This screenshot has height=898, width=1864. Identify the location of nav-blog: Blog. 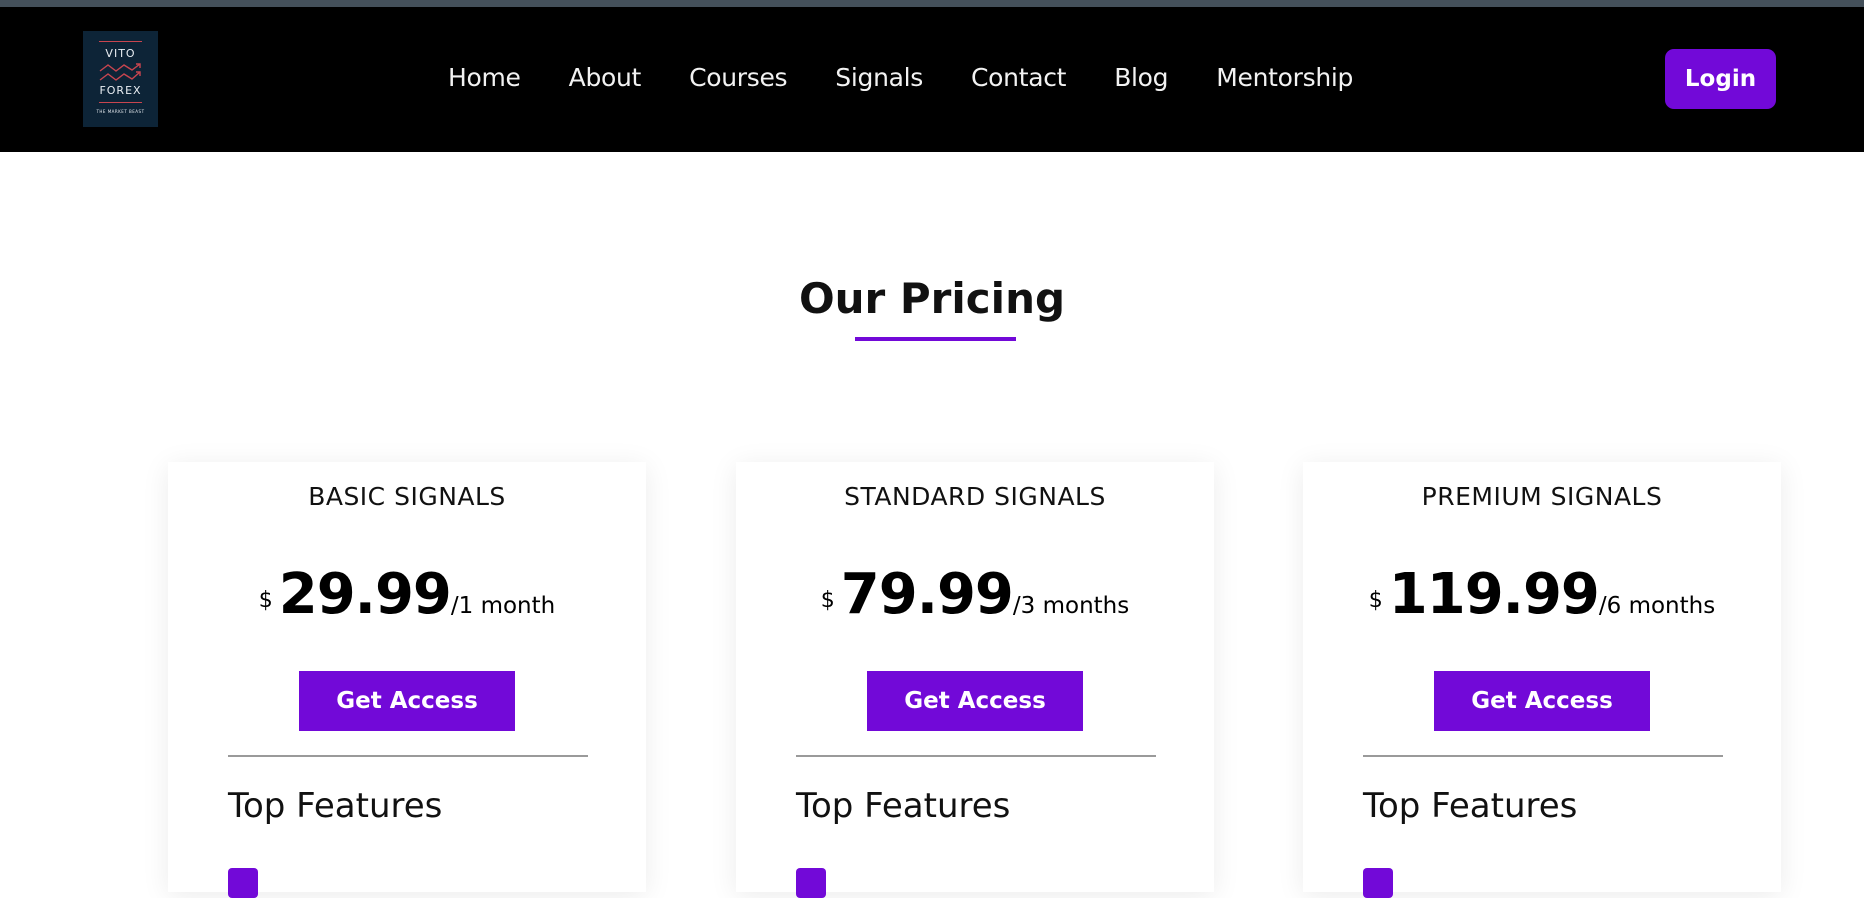
(1141, 77).